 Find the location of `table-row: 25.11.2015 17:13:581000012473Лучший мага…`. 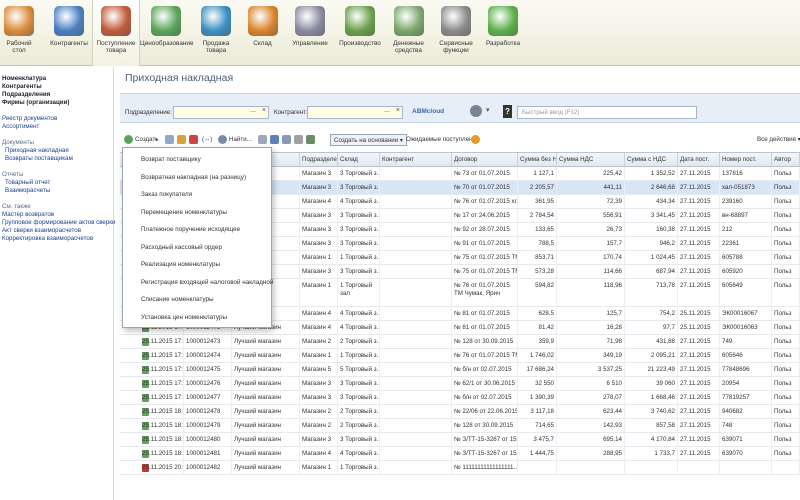

table-row: 25.11.2015 17:13:581000012473Лучший мага… is located at coordinates (460, 342).